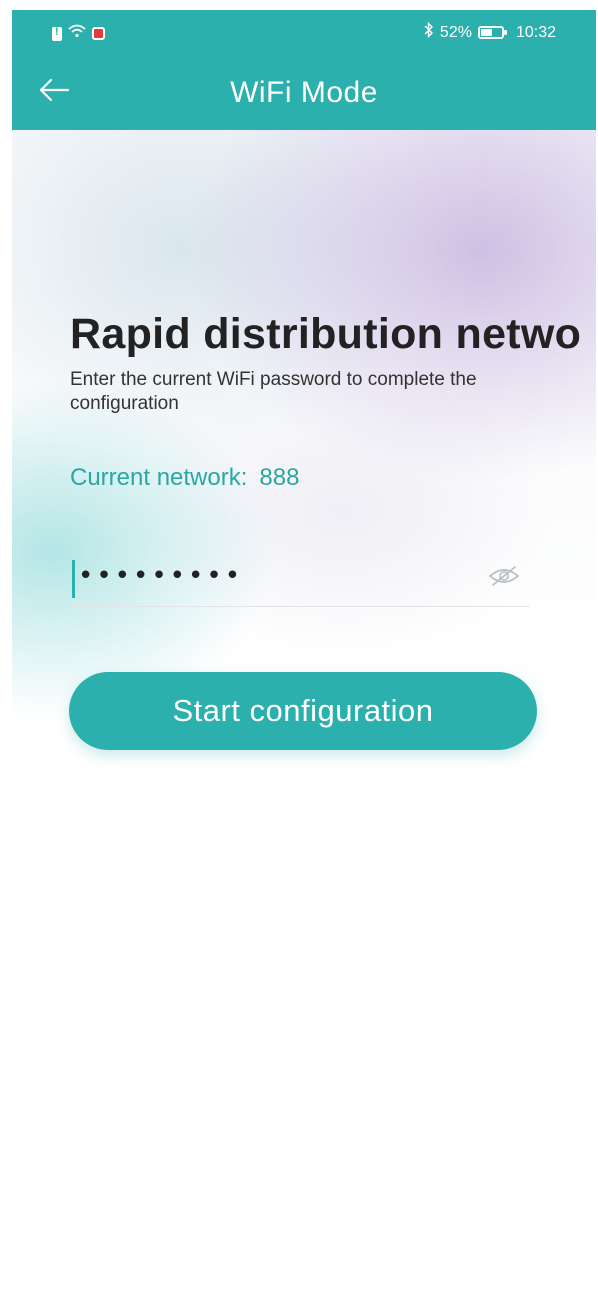  I want to click on text-cursor, so click(73, 579).